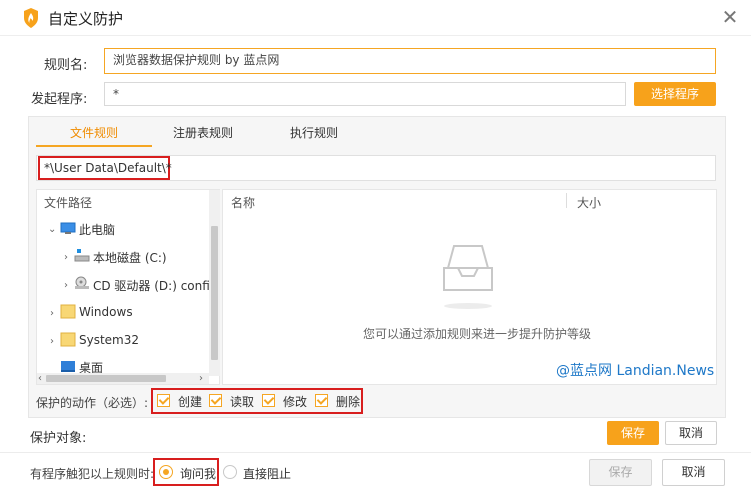 Image resolution: width=751 pixels, height=494 pixels. I want to click on checkbox-read-label: 读取, so click(242, 401).